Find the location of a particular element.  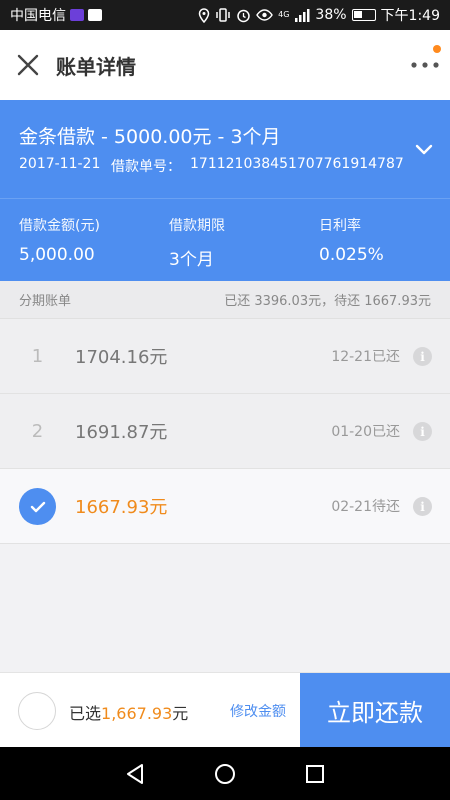

eye-icon is located at coordinates (264, 15).